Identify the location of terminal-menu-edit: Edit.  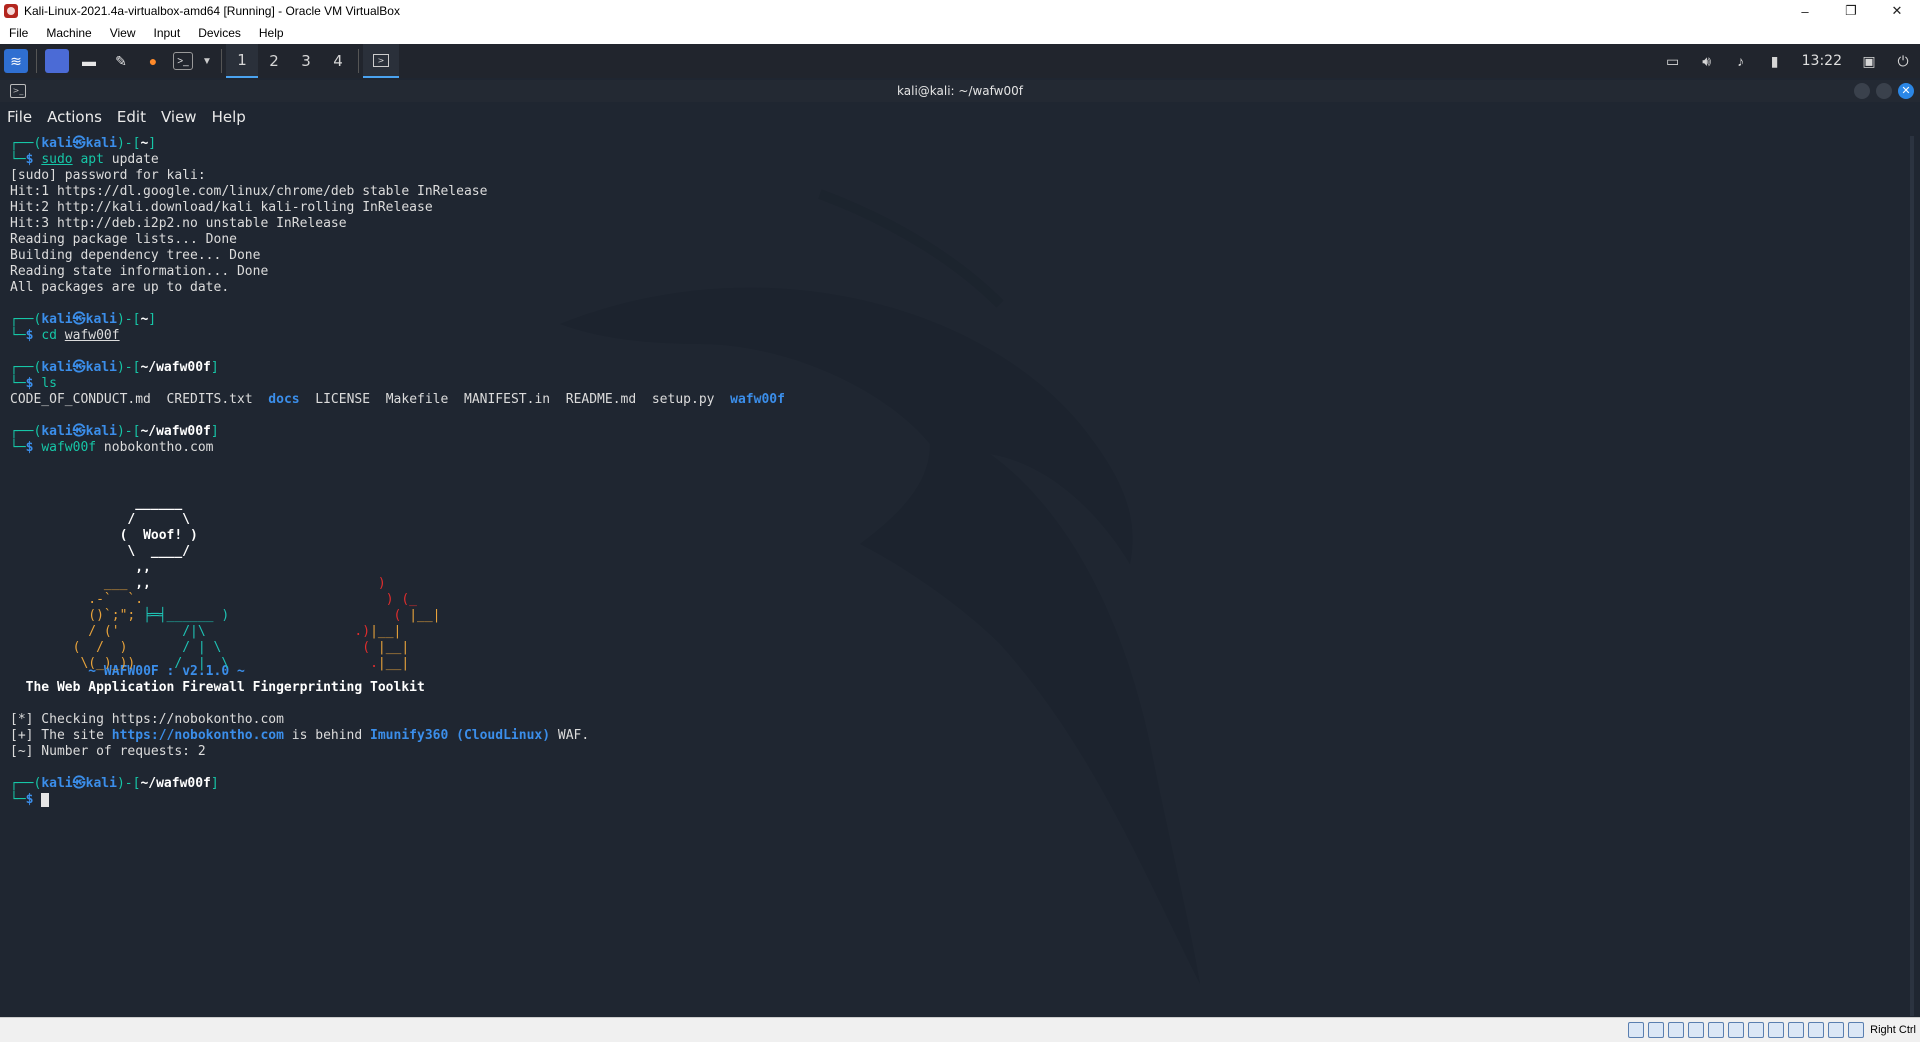
(132, 117).